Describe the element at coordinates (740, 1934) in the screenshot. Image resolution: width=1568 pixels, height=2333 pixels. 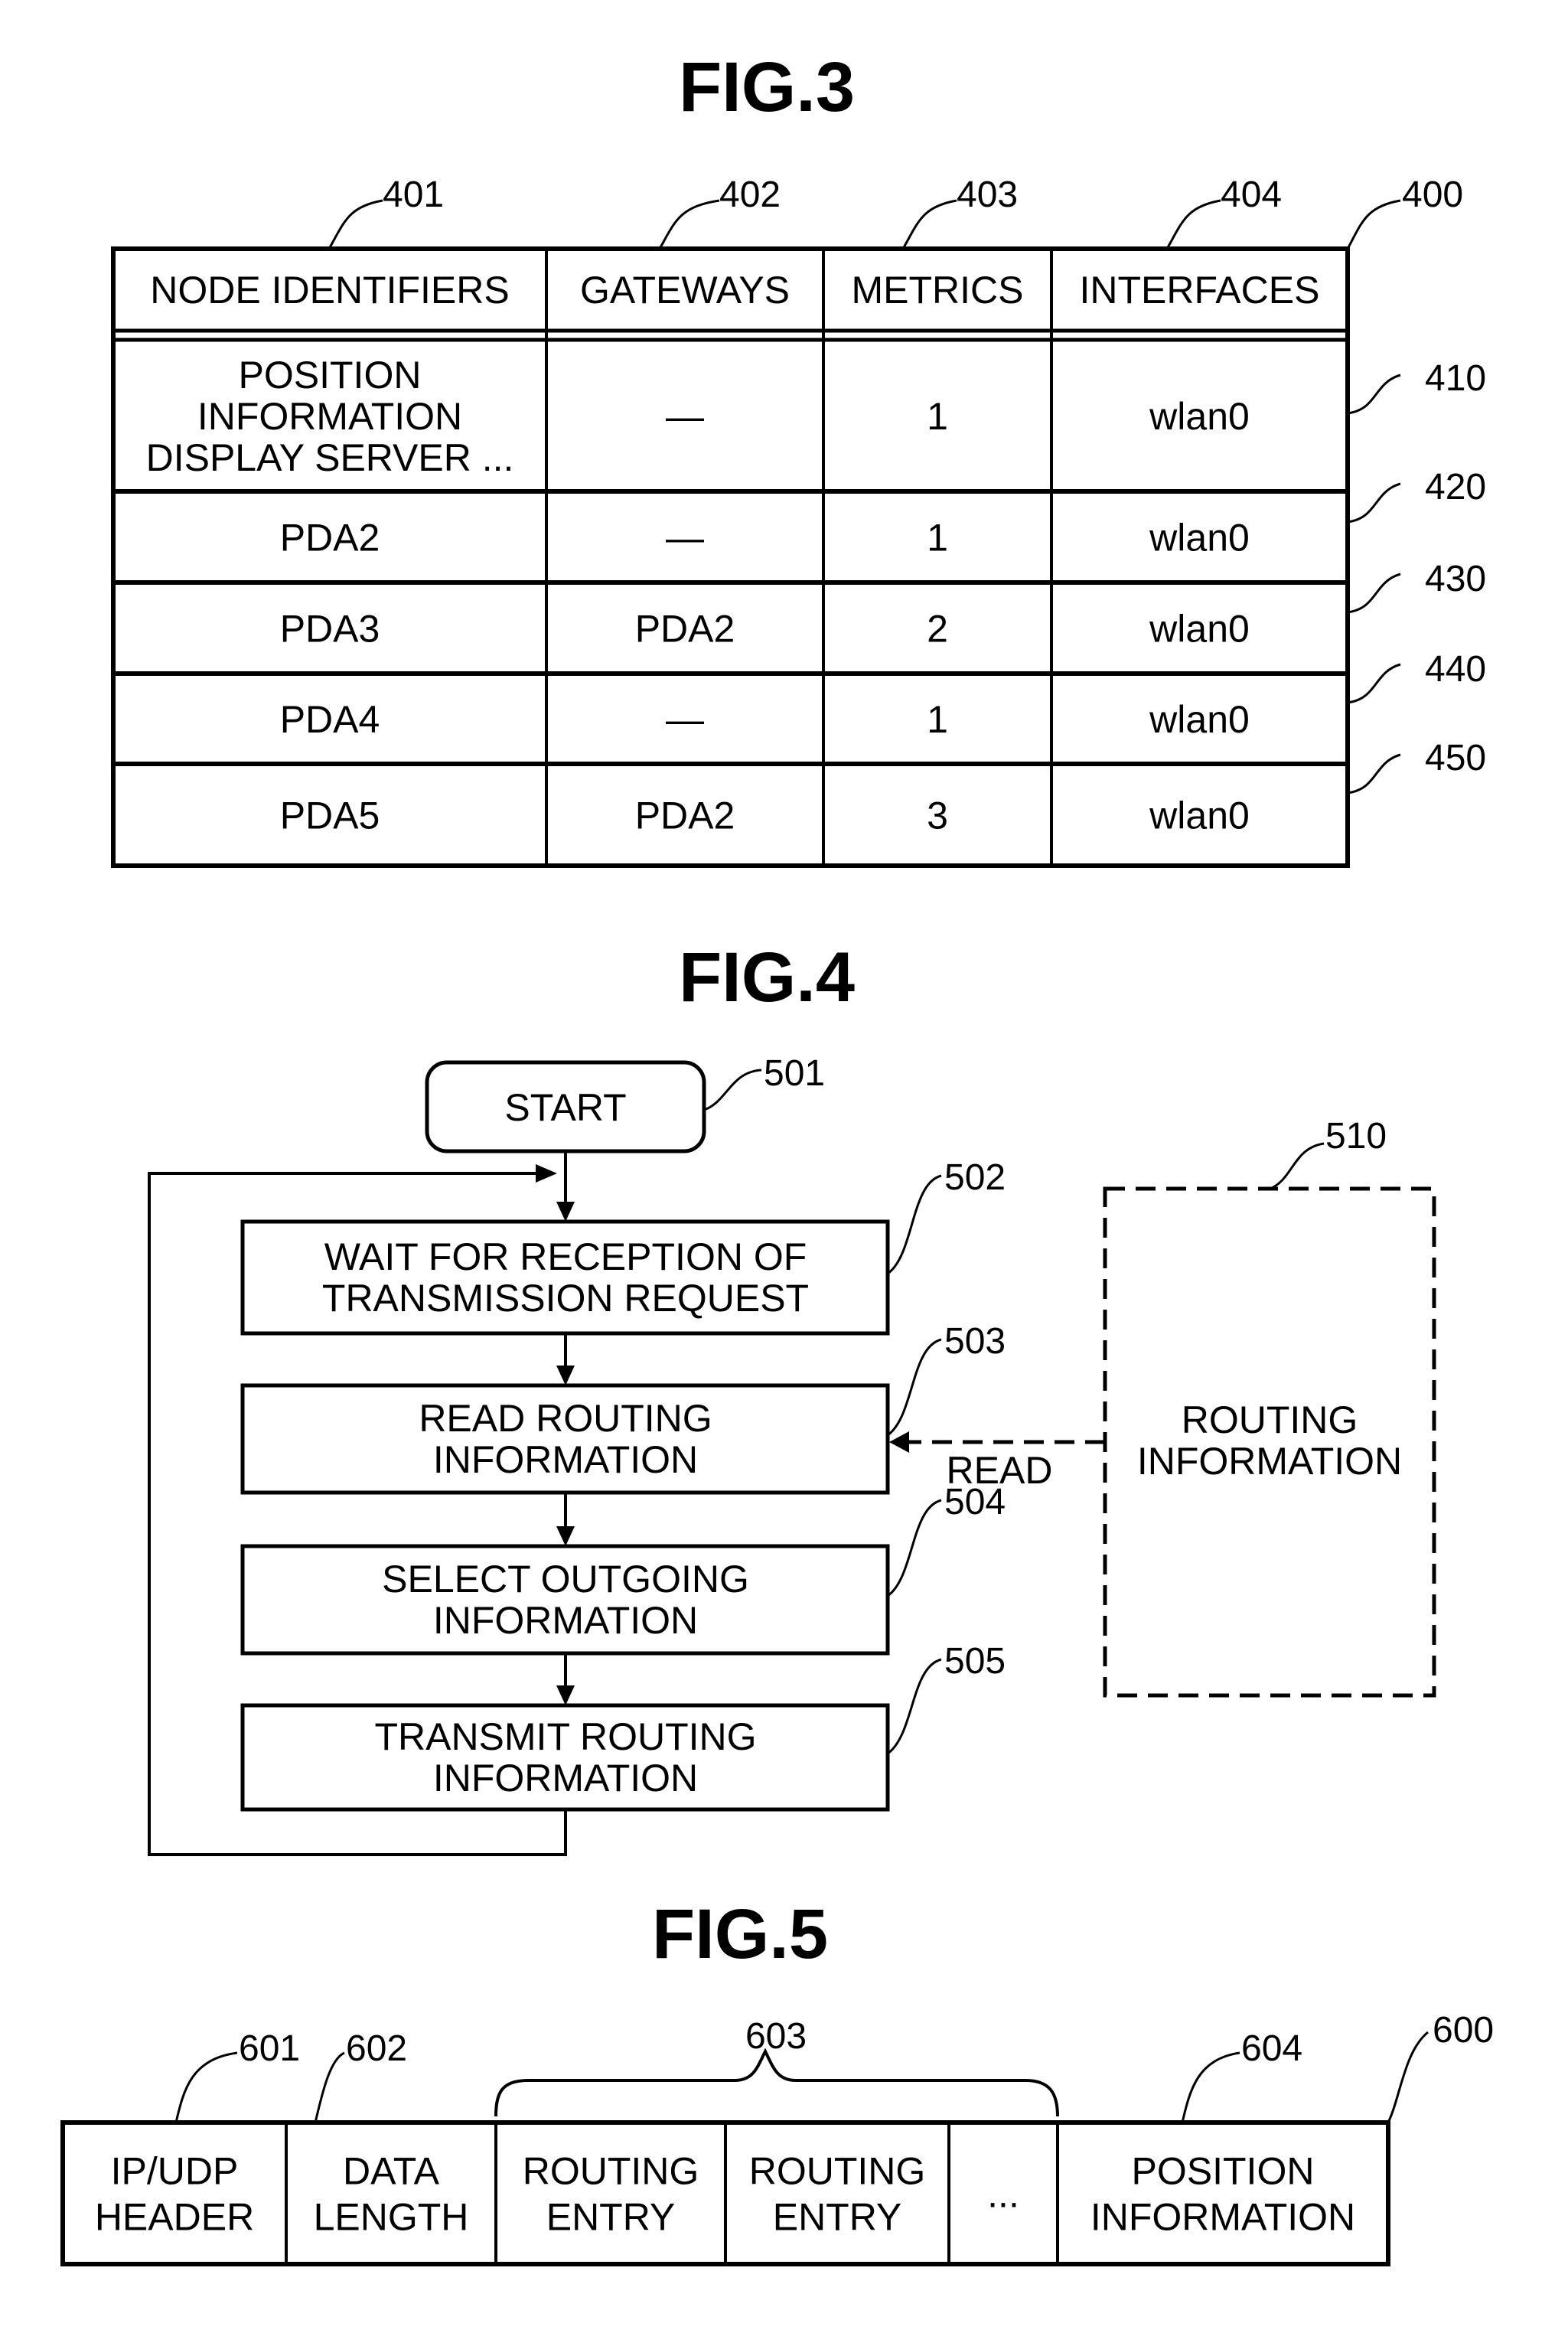
I see `fig5-title: FIG.5` at that location.